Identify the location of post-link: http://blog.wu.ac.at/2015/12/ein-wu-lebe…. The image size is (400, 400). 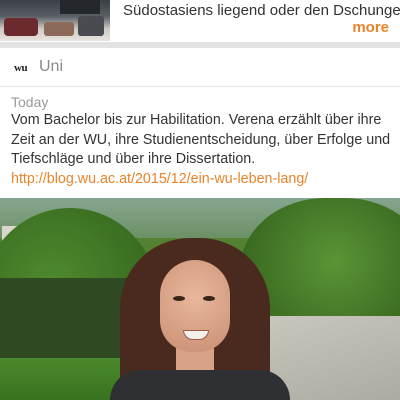
(204, 180).